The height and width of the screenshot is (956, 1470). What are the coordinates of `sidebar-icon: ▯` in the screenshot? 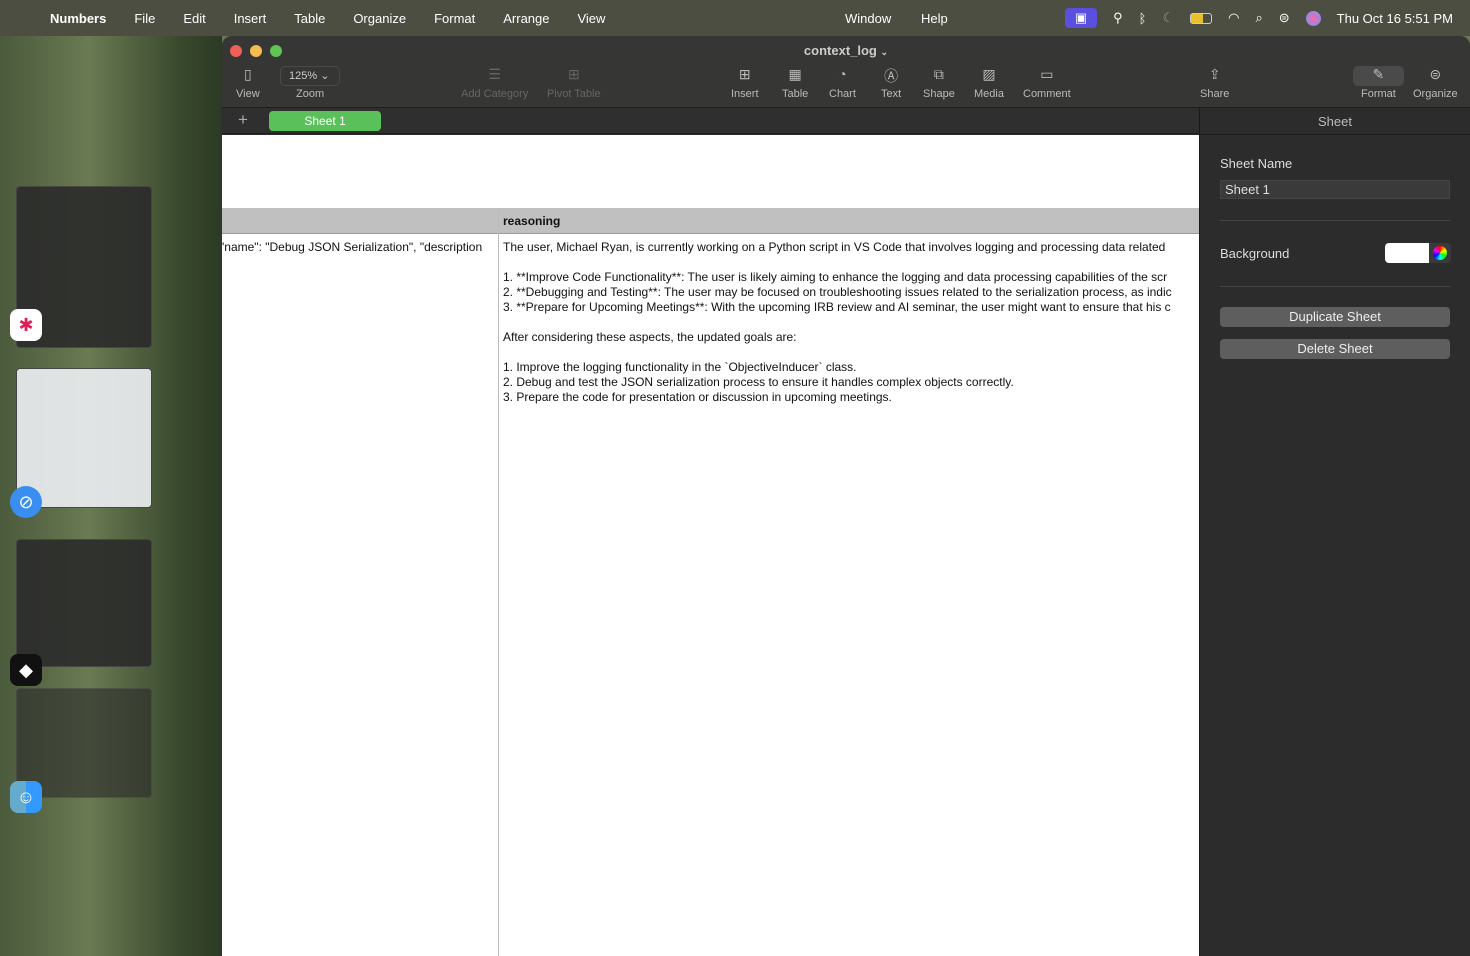 It's located at (247, 74).